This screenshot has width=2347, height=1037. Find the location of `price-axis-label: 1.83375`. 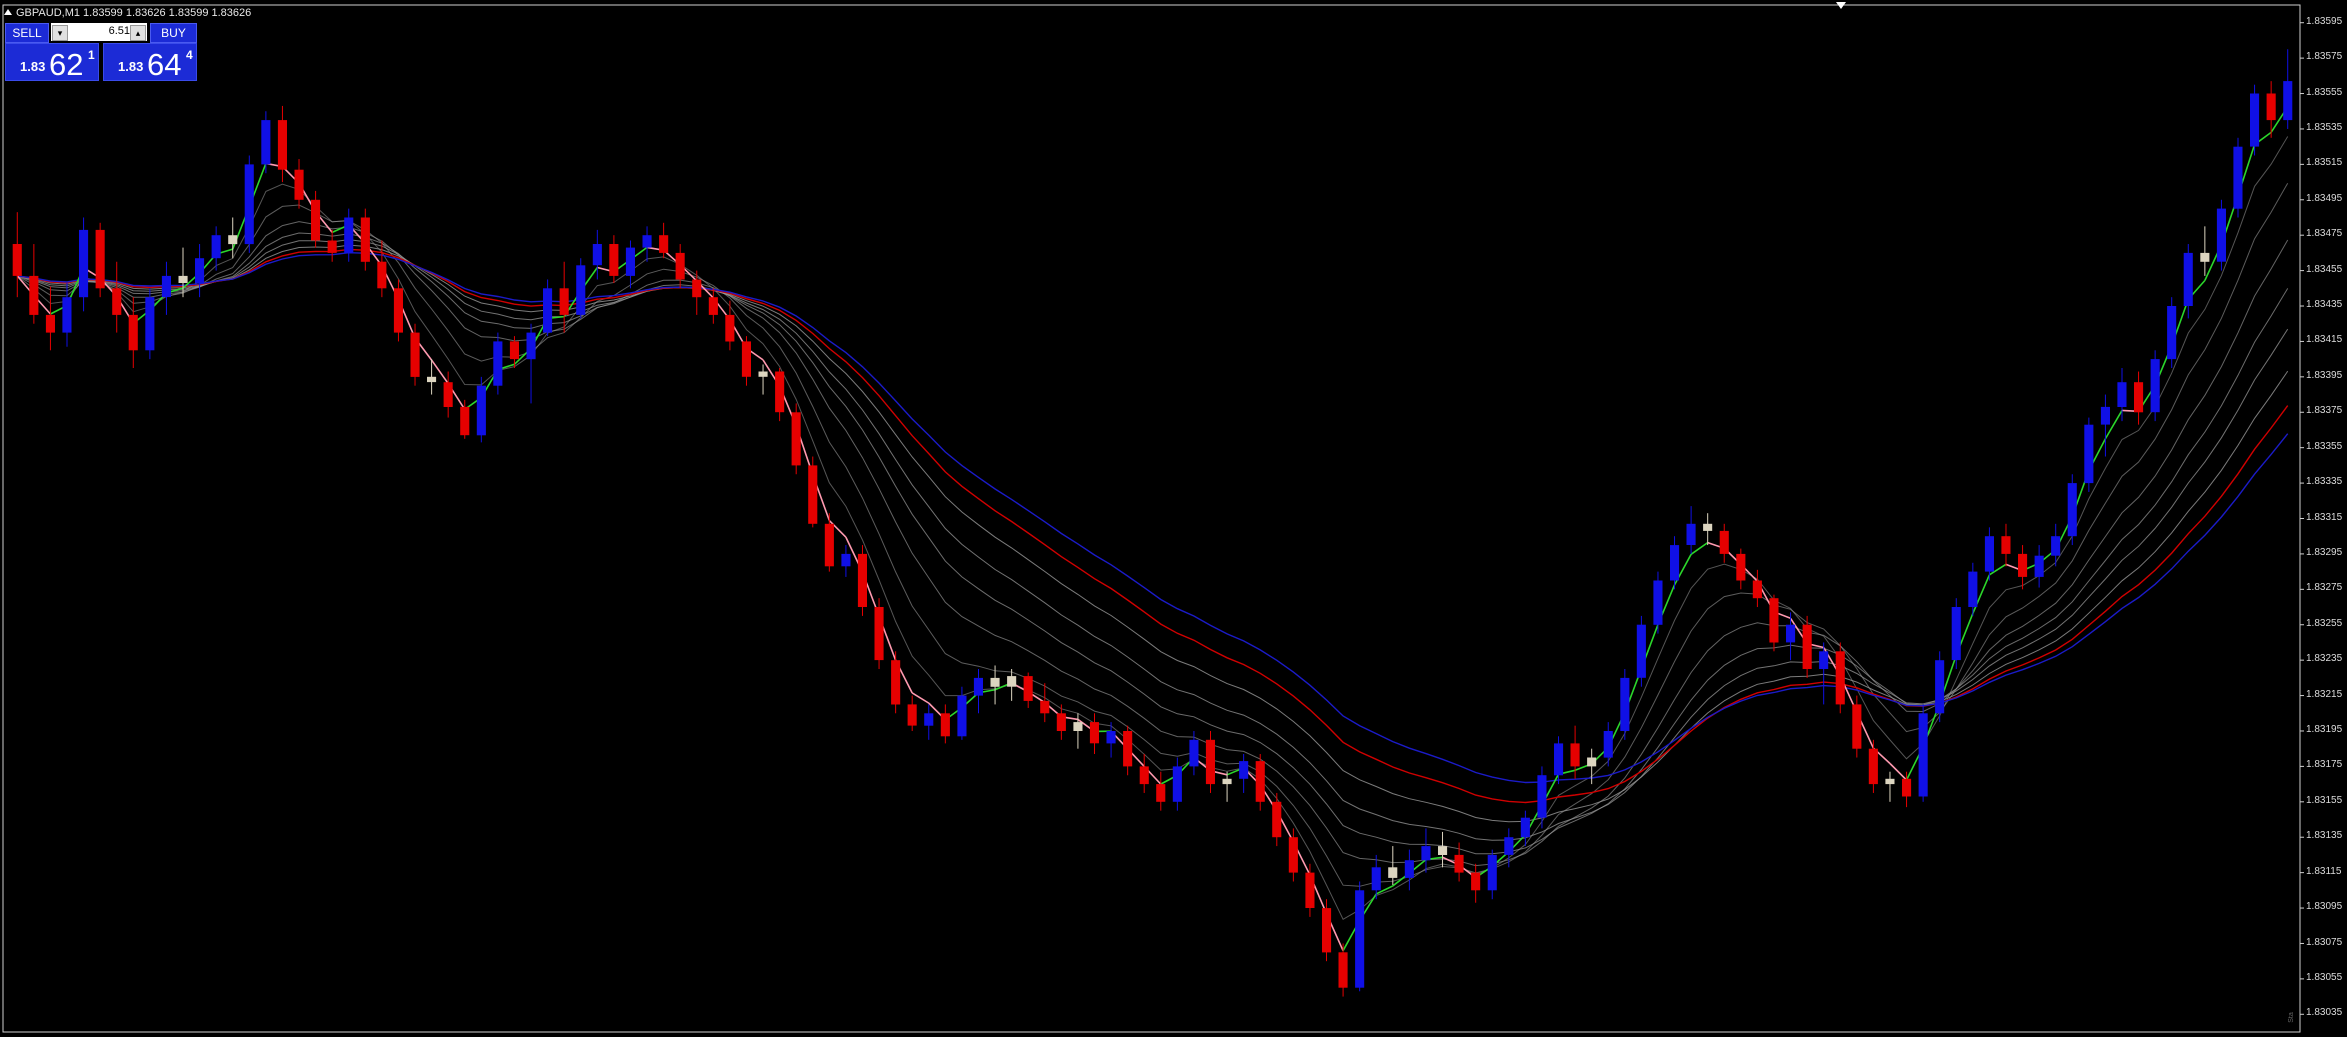

price-axis-label: 1.83375 is located at coordinates (2324, 411).